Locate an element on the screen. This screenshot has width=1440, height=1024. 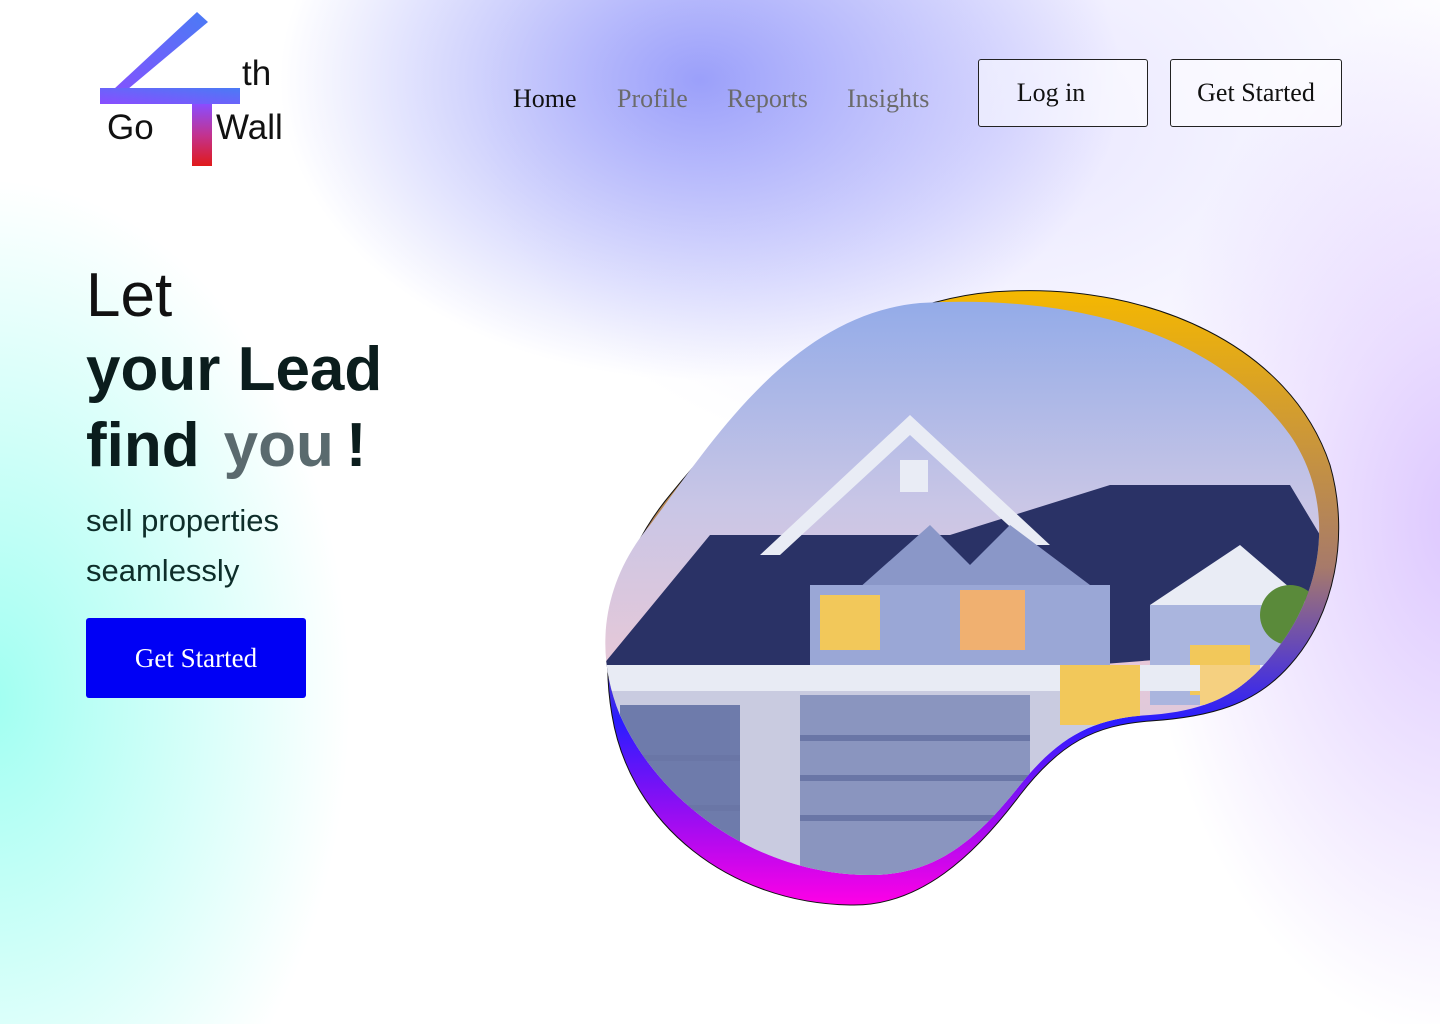
hero-subtitle-line2: seamlessly is located at coordinates (163, 570).